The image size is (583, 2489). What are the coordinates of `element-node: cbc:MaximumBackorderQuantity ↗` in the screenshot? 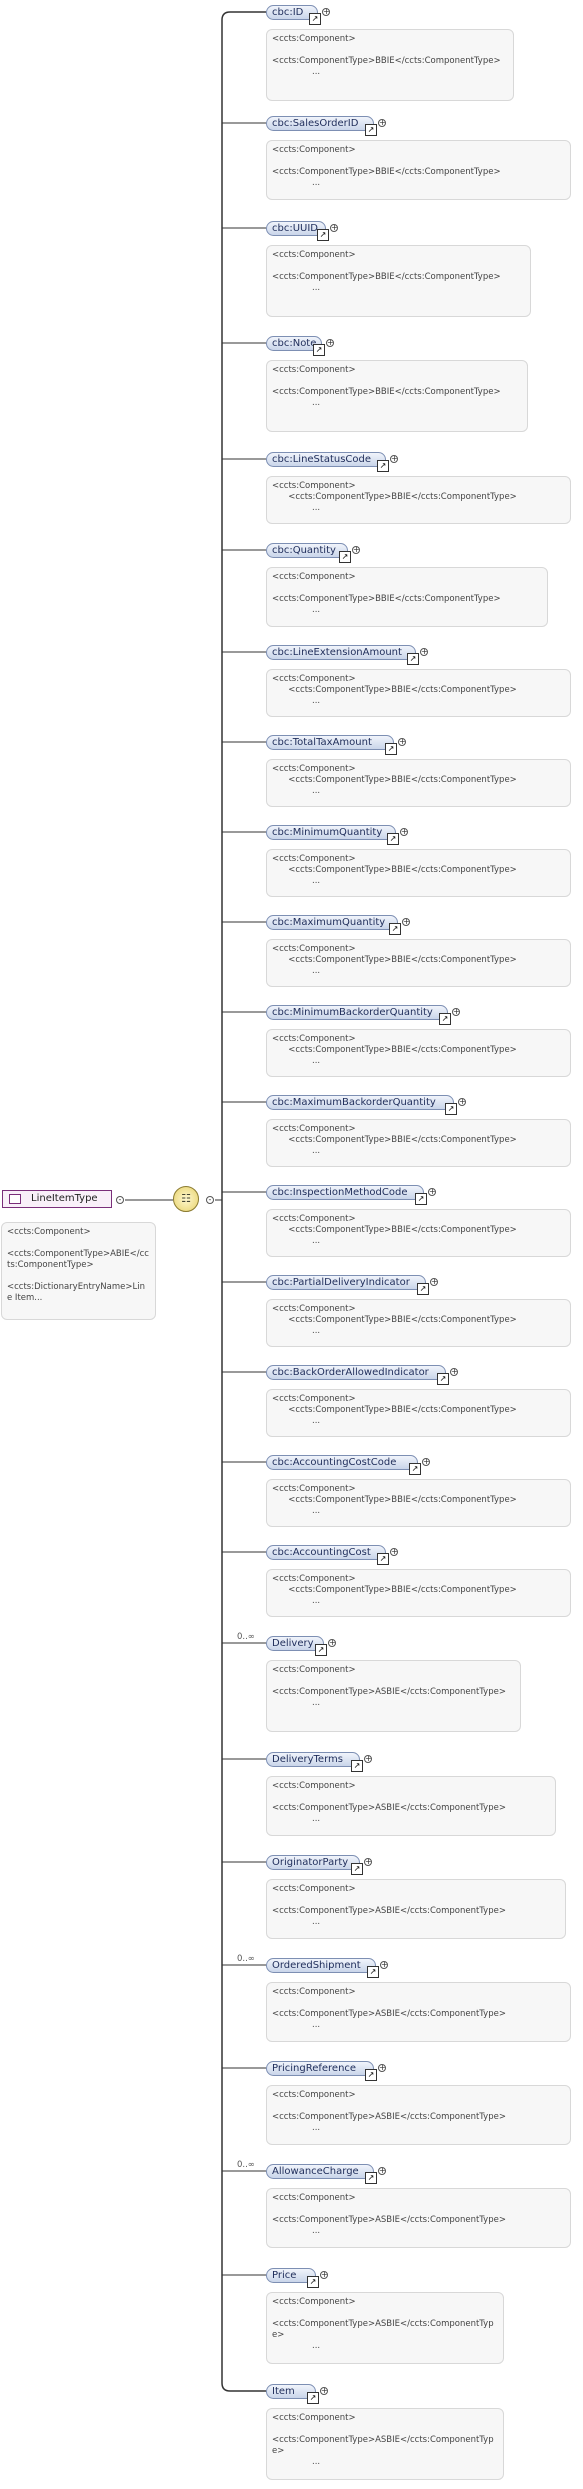 It's located at (361, 1105).